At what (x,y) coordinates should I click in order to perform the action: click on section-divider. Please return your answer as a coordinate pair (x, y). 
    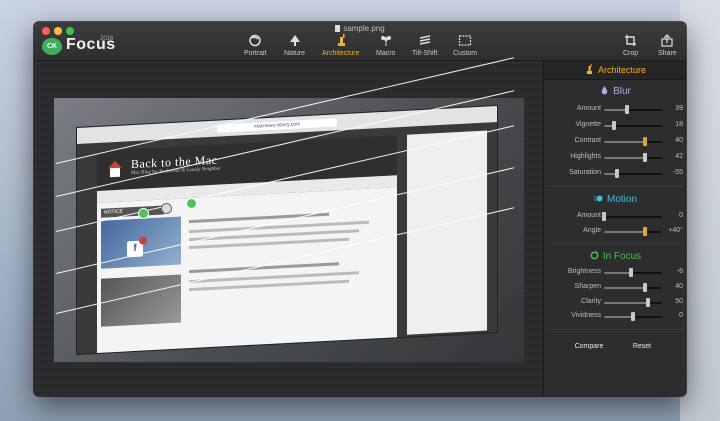
    Looking at the image, I should click on (615, 329).